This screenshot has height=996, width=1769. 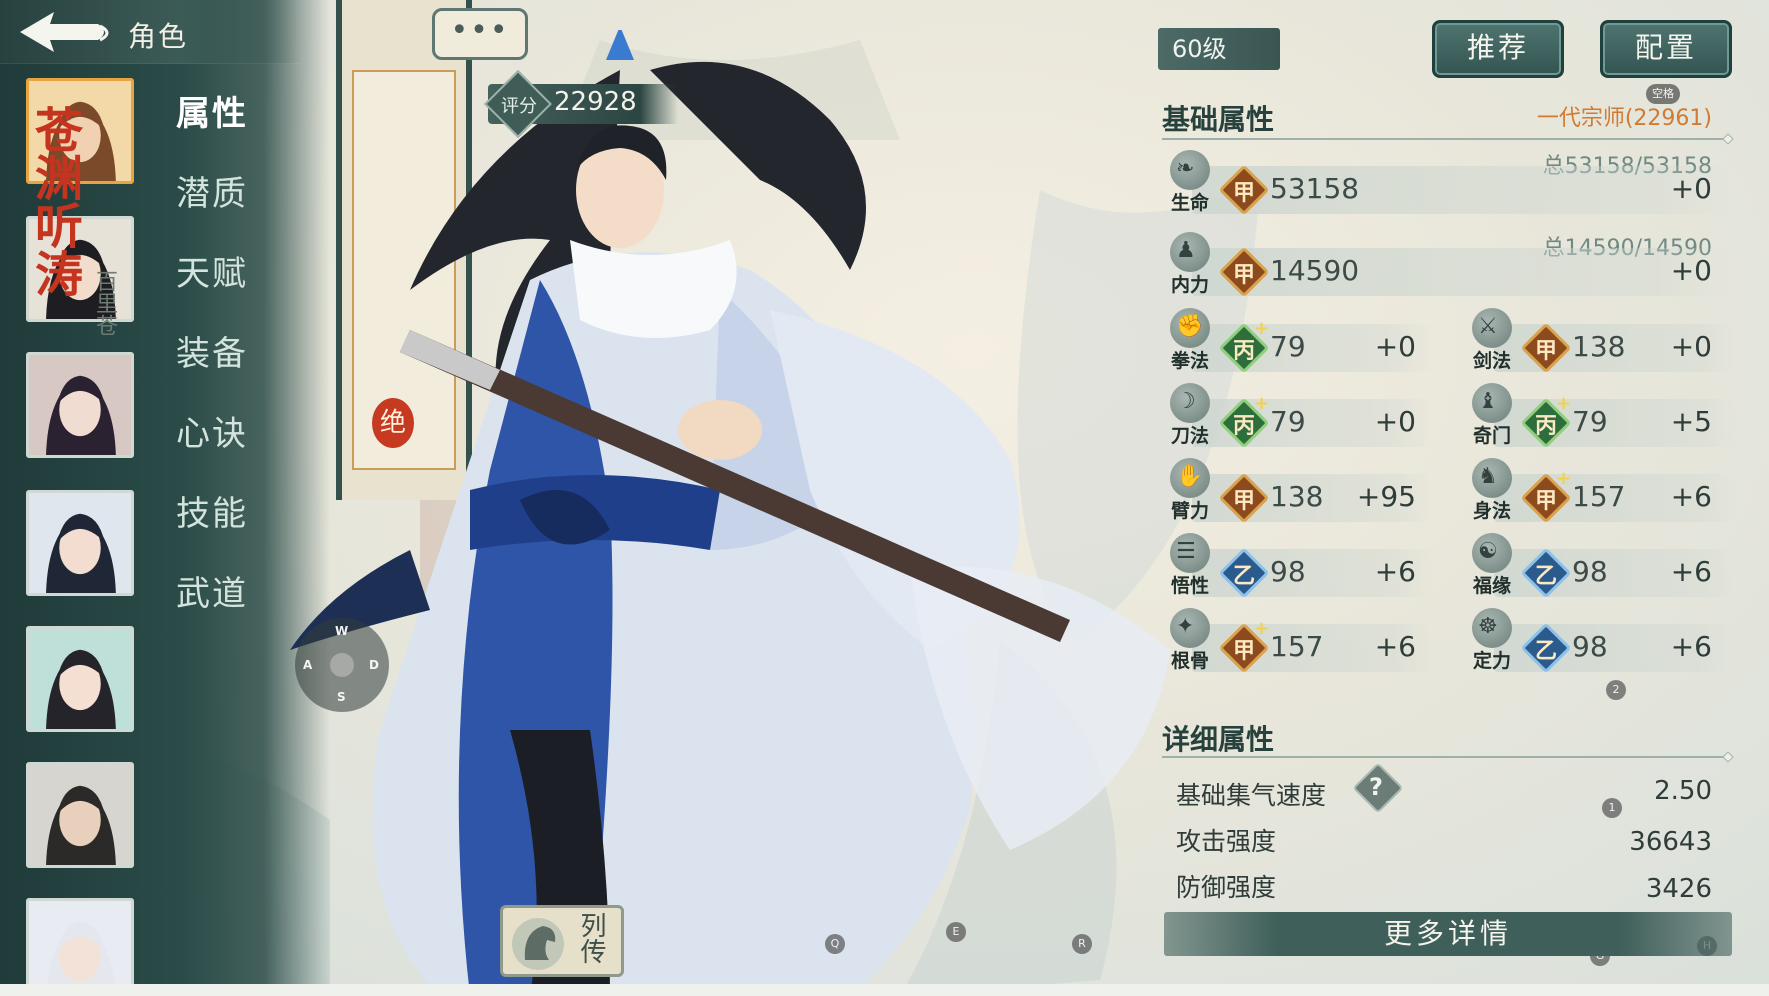 What do you see at coordinates (1492, 641) in the screenshot?
I see `attribute-icon: ☸ 定力` at bounding box center [1492, 641].